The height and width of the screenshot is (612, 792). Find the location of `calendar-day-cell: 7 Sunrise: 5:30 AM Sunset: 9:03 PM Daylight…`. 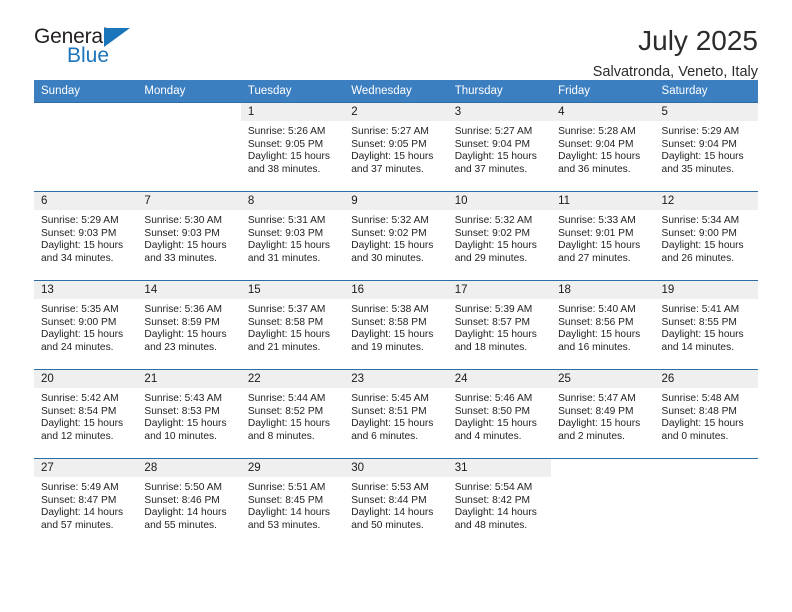

calendar-day-cell: 7 Sunrise: 5:30 AM Sunset: 9:03 PM Daylight… is located at coordinates (189, 236).